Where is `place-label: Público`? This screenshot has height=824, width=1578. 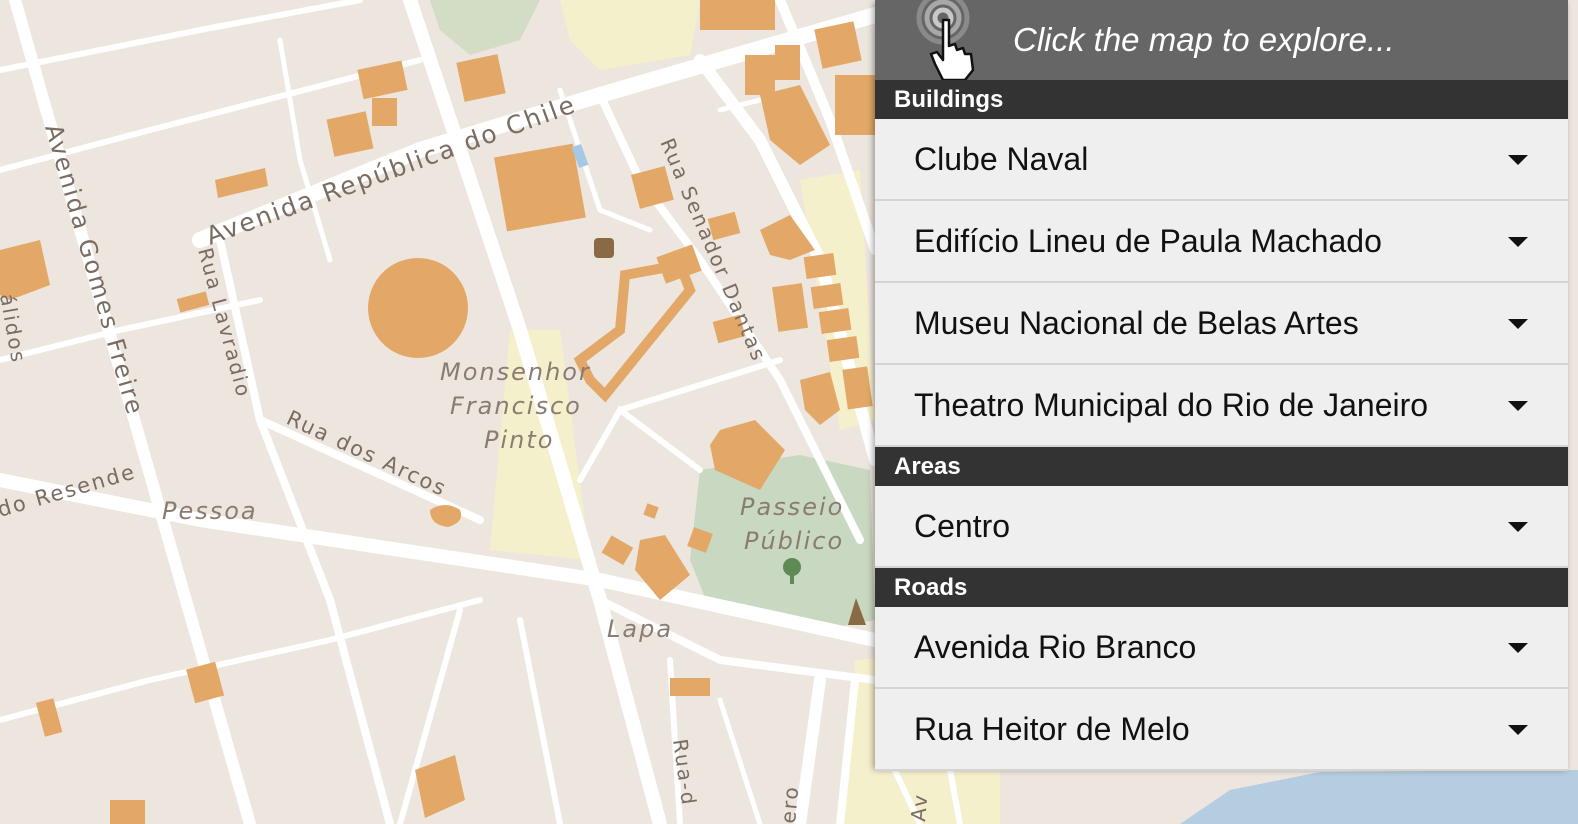
place-label: Público is located at coordinates (794, 541).